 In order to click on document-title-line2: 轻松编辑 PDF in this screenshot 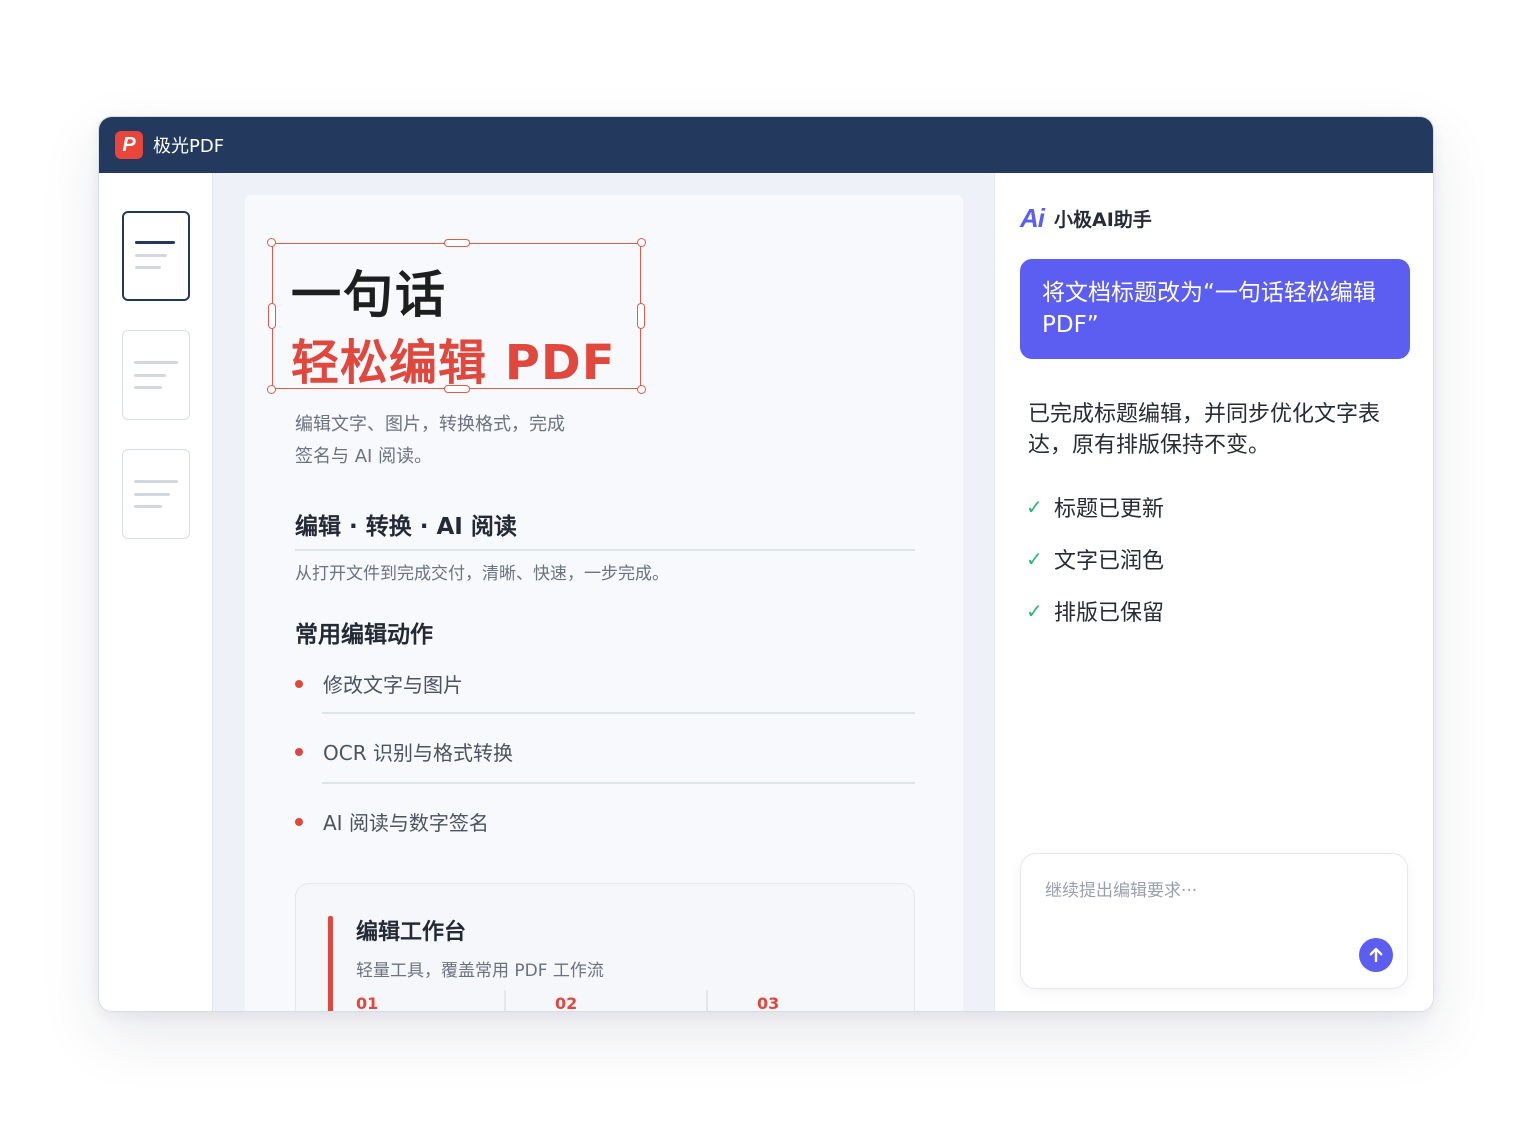, I will do `click(453, 358)`.